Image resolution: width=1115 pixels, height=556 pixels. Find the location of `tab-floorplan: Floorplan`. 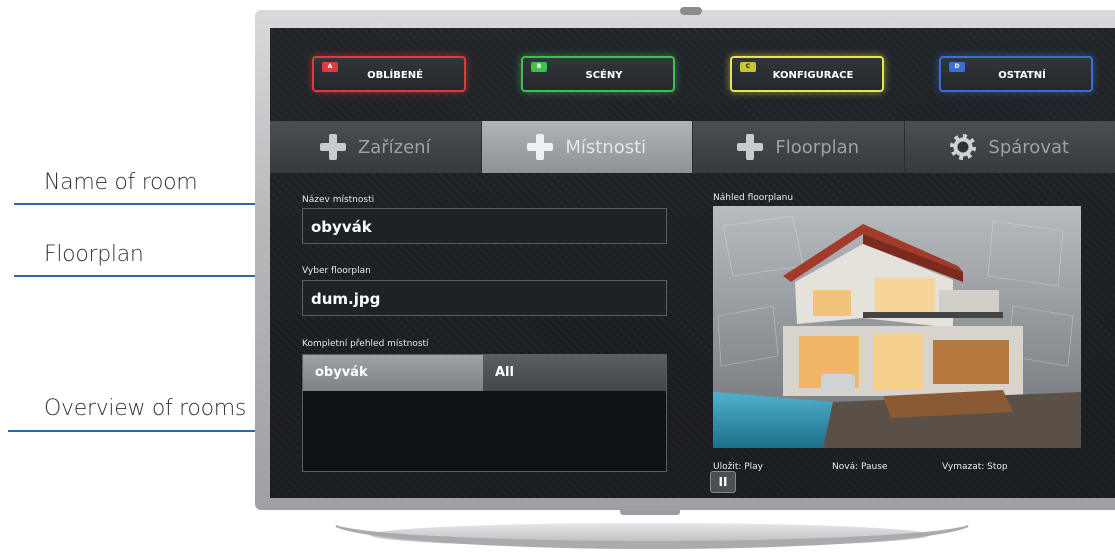

tab-floorplan: Floorplan is located at coordinates (799, 147).